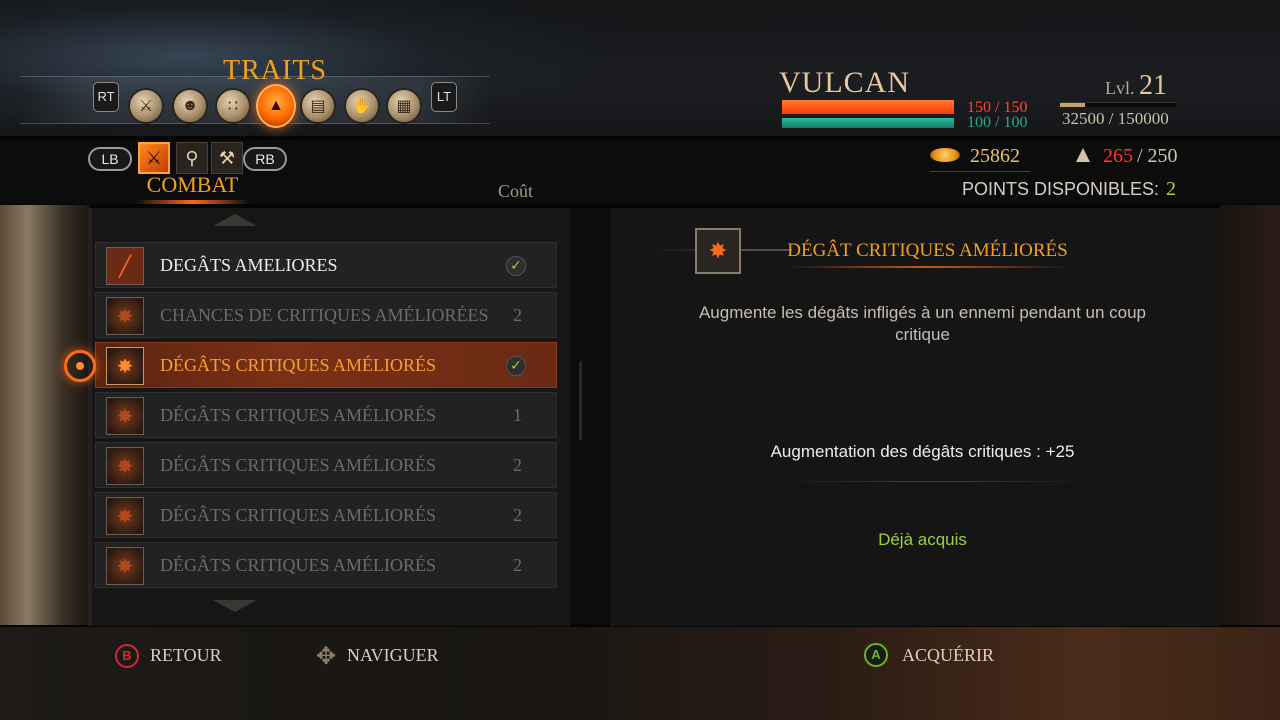  What do you see at coordinates (192, 158) in the screenshot?
I see `magnifier-icon: ⚲` at bounding box center [192, 158].